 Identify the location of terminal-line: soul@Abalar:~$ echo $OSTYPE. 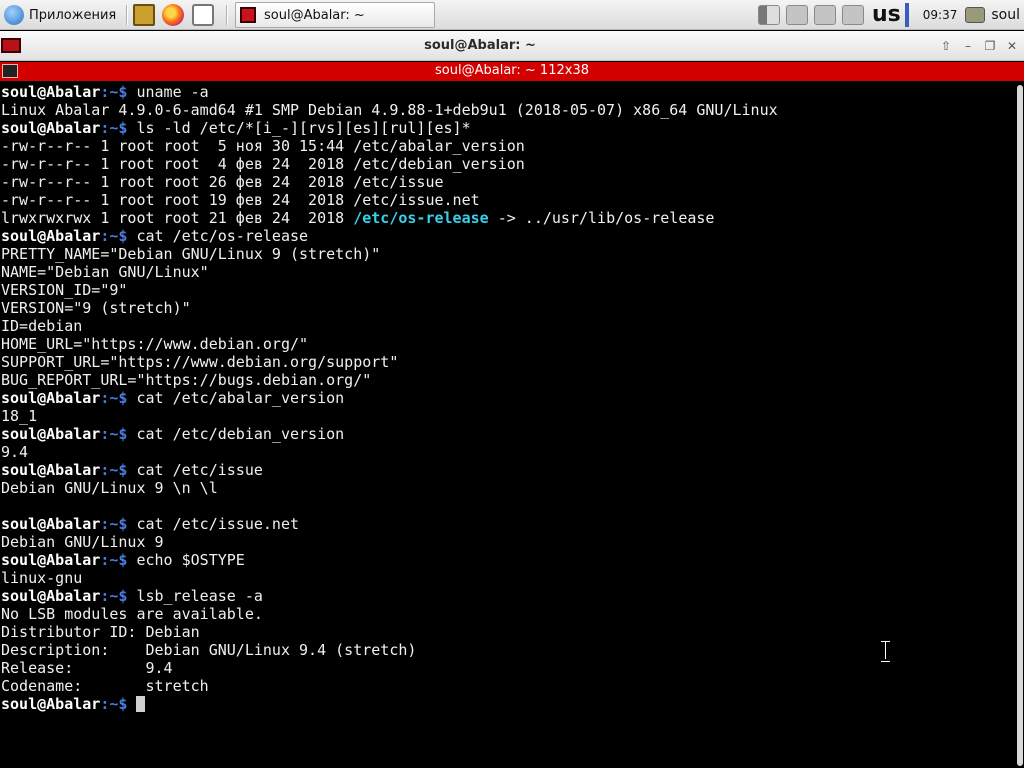
(507, 560).